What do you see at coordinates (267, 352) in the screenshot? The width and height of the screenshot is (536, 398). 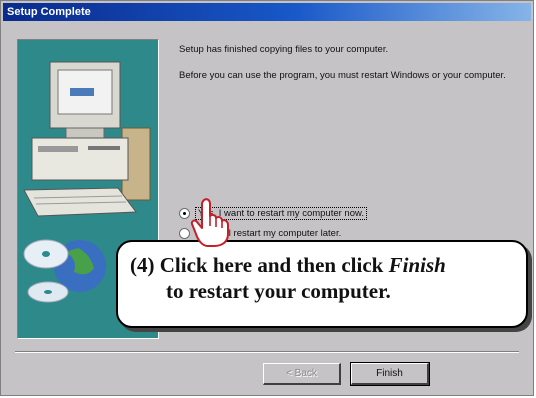 I see `separator-line` at bounding box center [267, 352].